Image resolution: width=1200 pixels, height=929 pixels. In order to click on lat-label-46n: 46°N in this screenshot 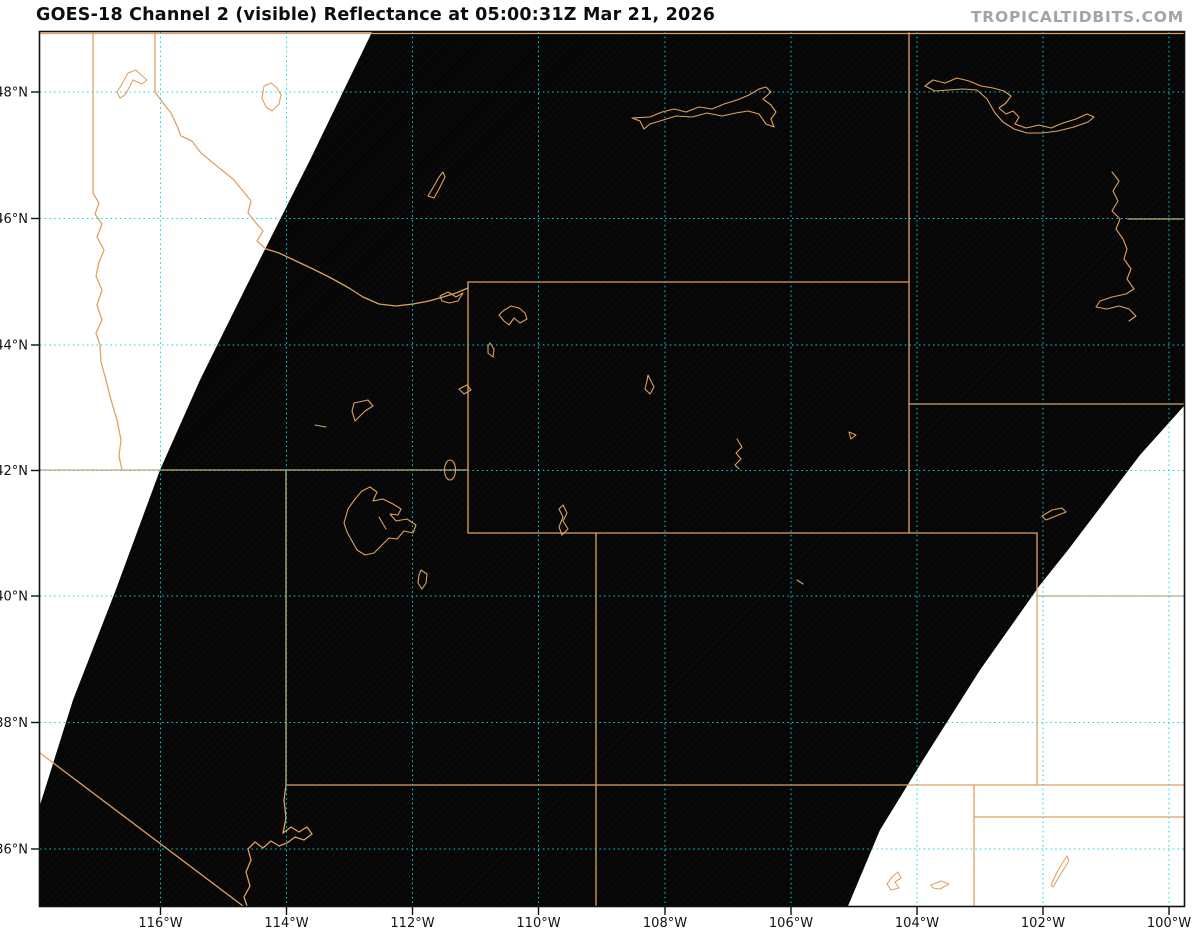, I will do `click(14, 219)`.